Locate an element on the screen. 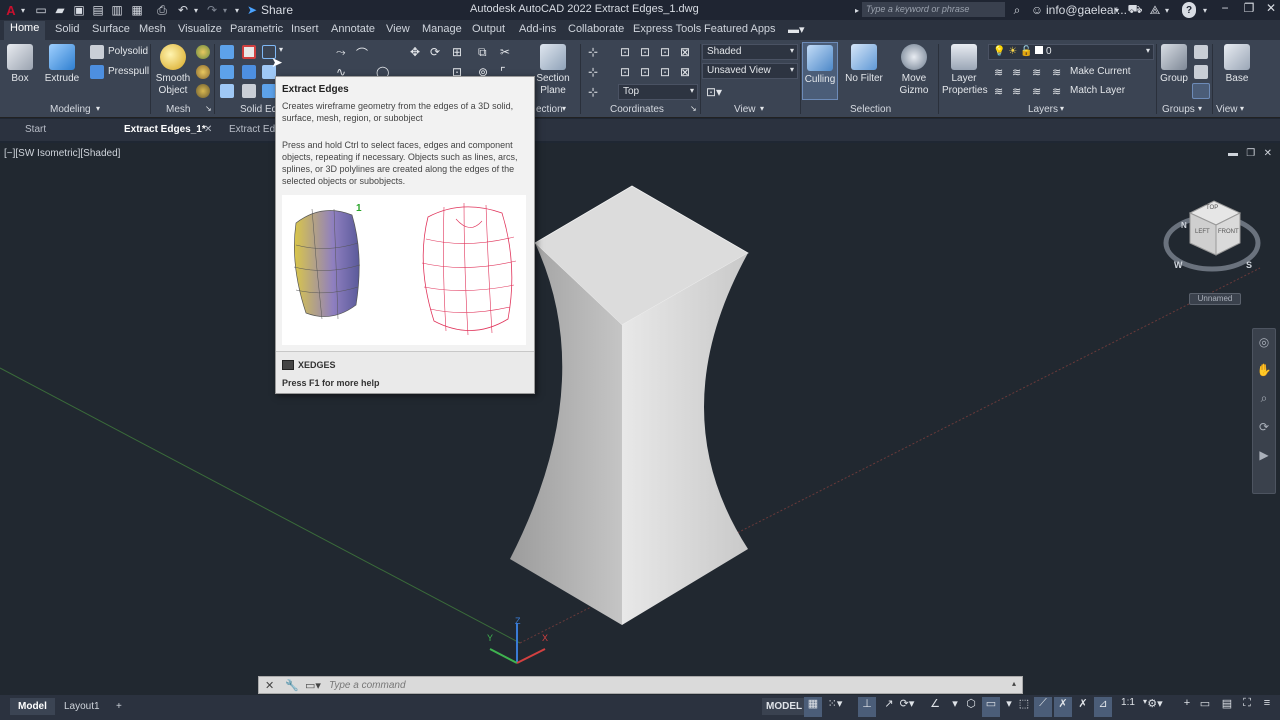  cart-icon: ⛟ is located at coordinates (1134, 10).